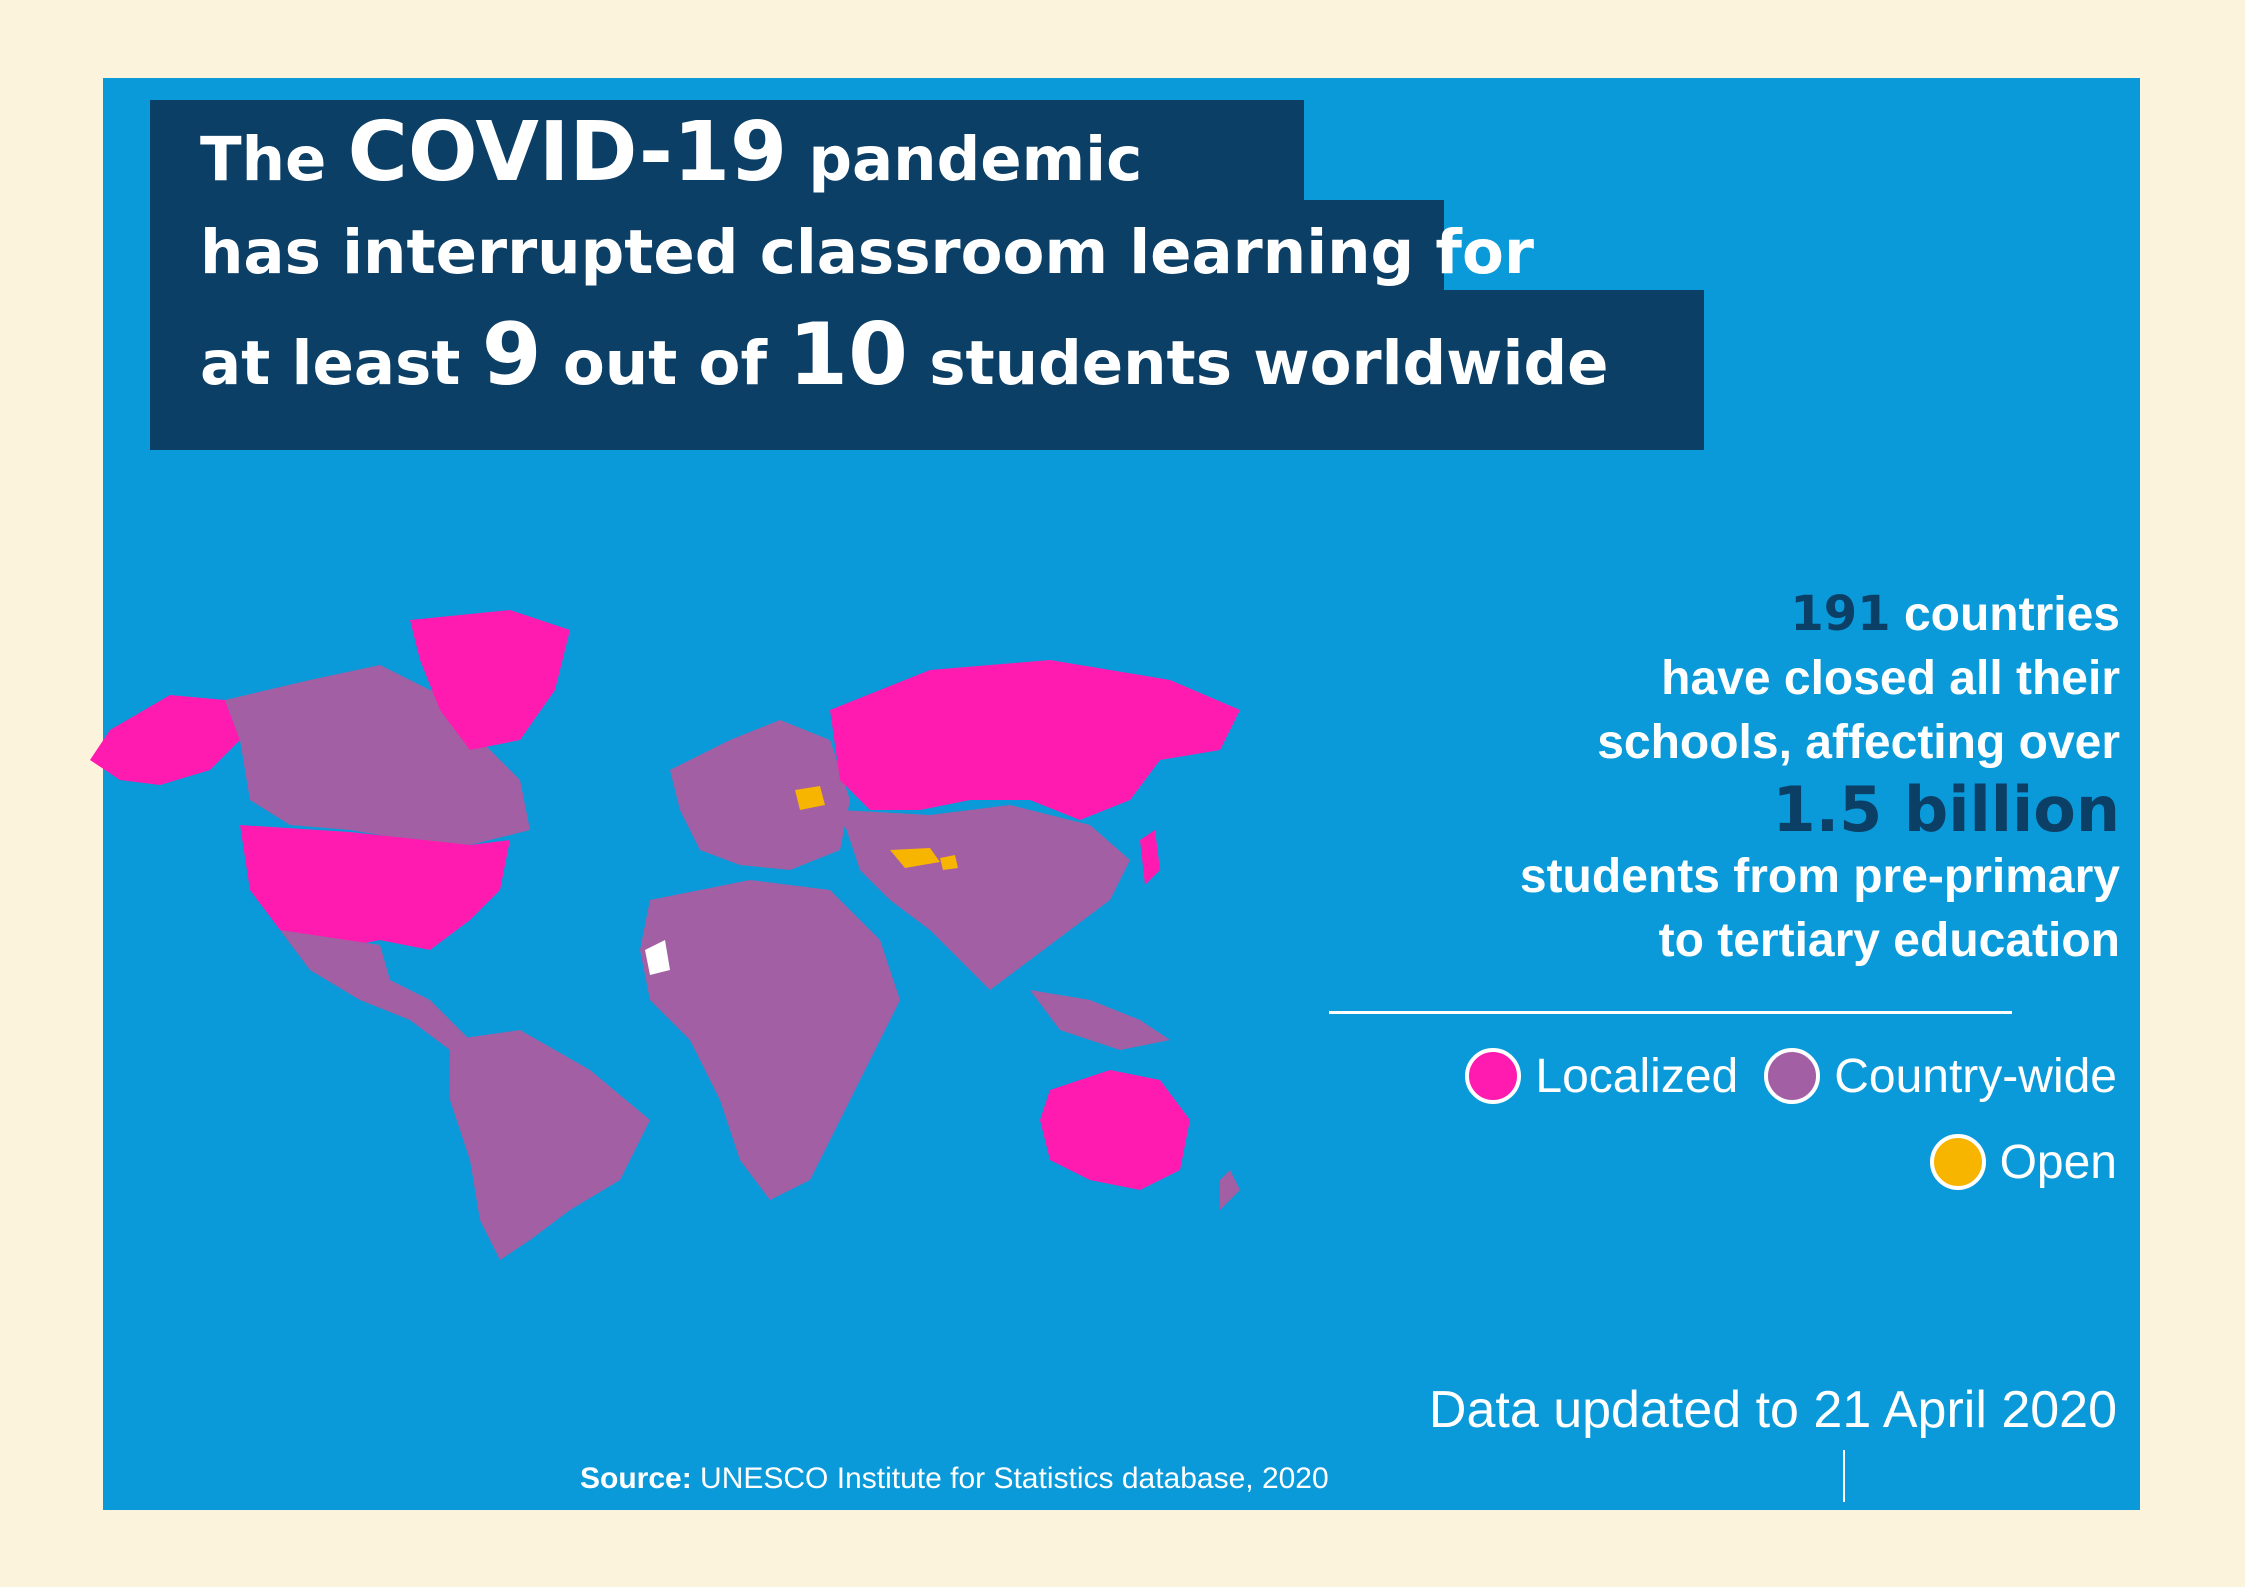  What do you see at coordinates (1772, 1410) in the screenshot?
I see `data-updated-note: Data updated to 21 April 2020` at bounding box center [1772, 1410].